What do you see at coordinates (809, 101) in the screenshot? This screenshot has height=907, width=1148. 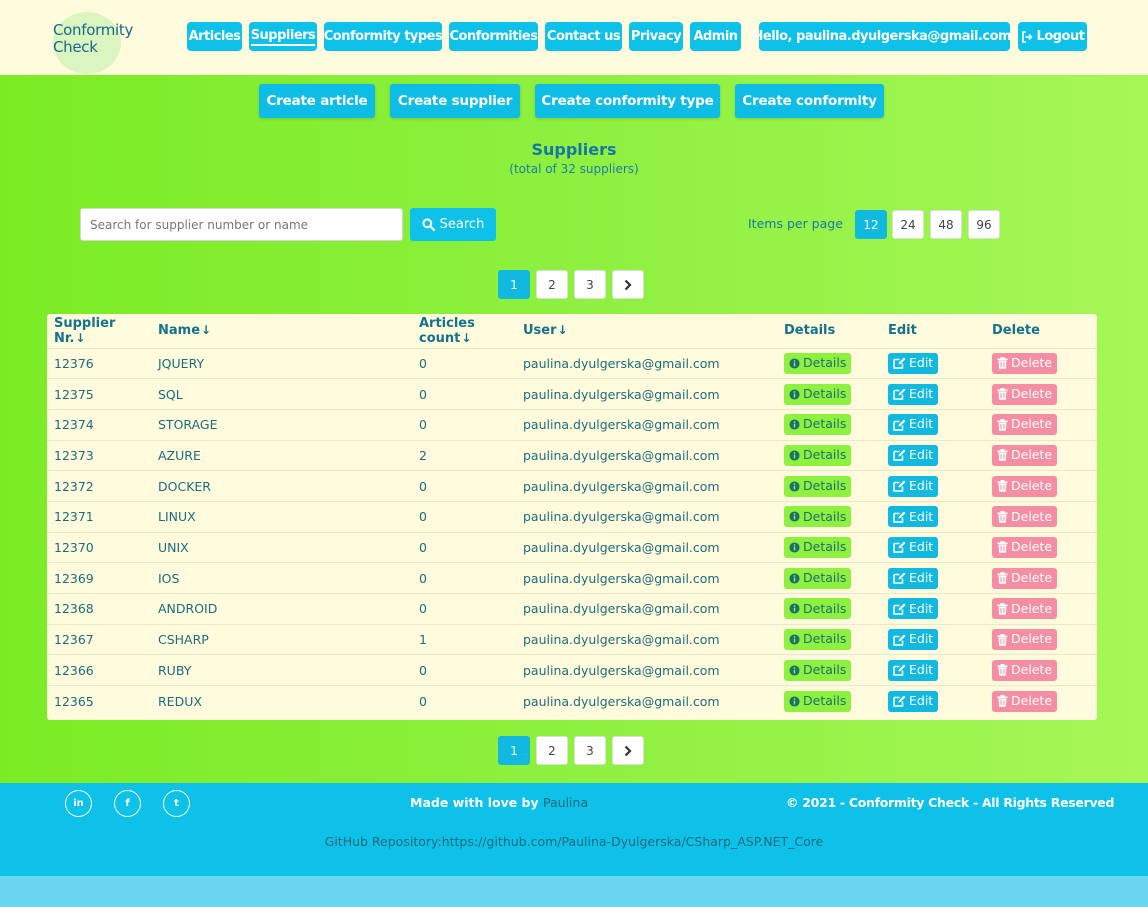 I see `create-conformity-button: Create conformity` at bounding box center [809, 101].